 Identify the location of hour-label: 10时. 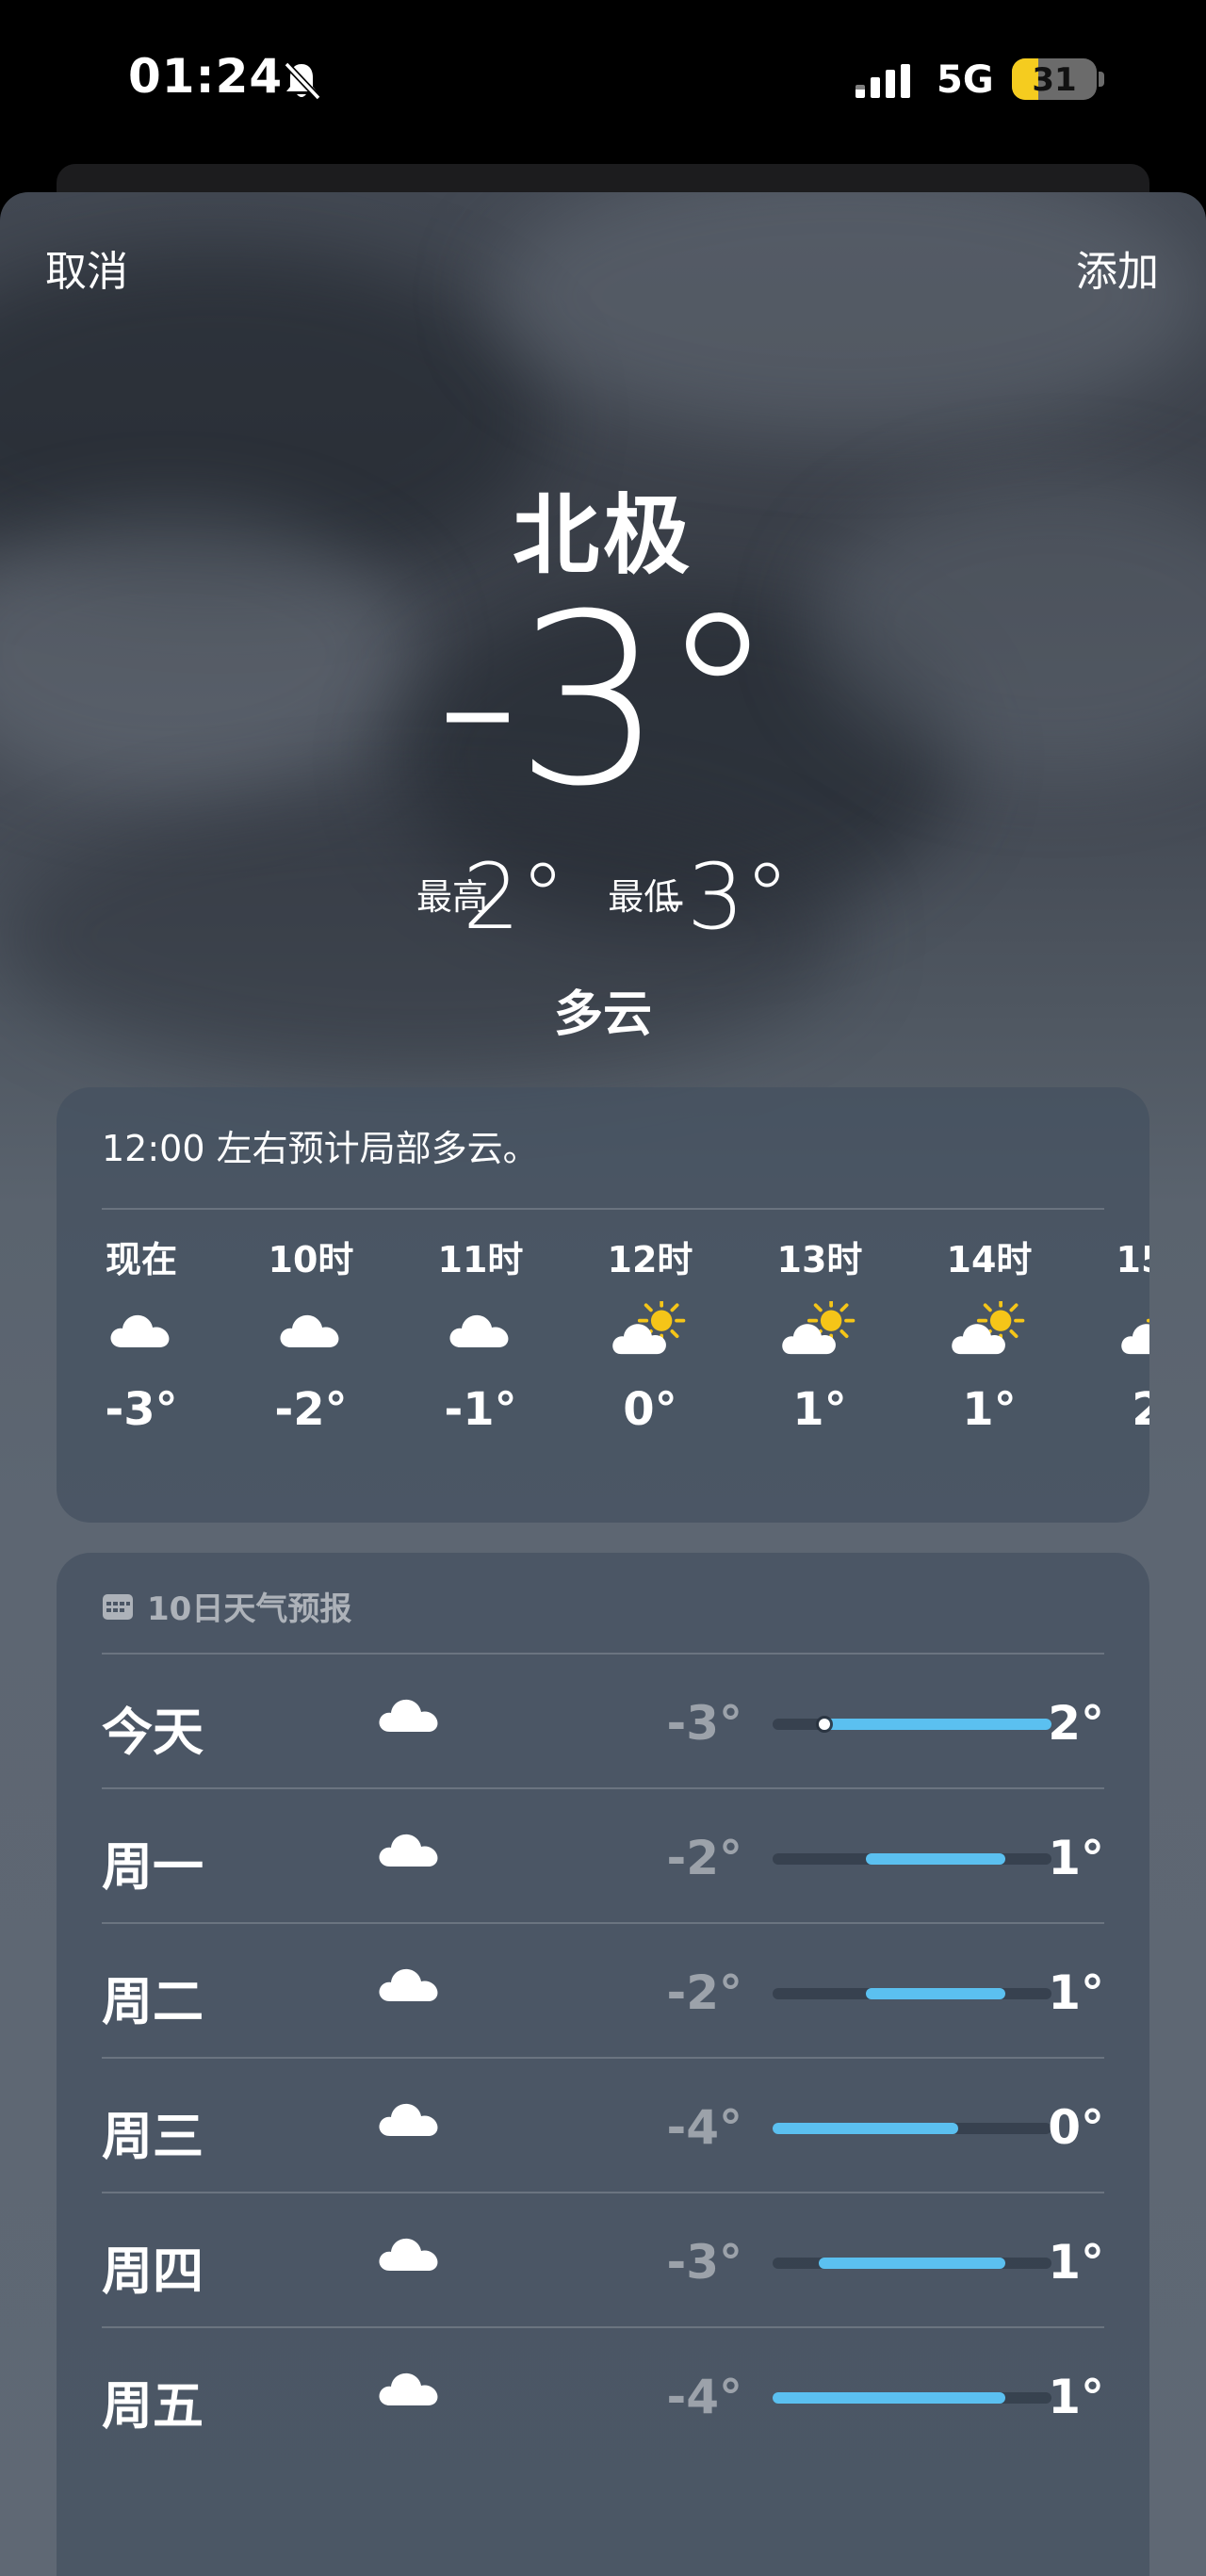
(311, 1259).